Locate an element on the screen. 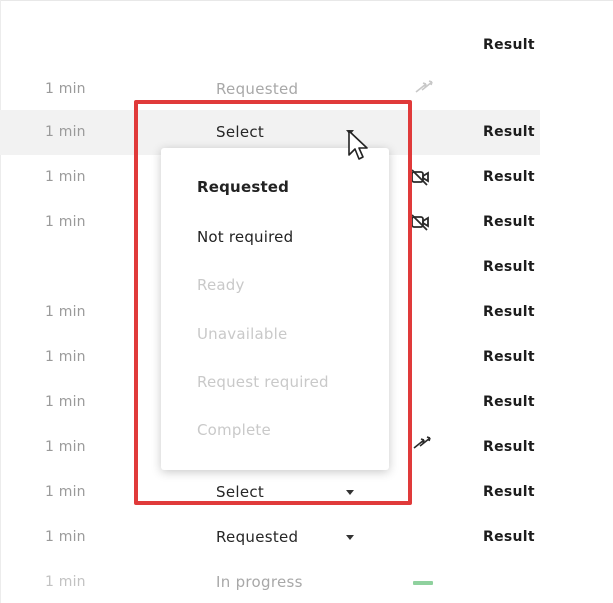 Image resolution: width=613 pixels, height=603 pixels. table-row: 1 min In progress is located at coordinates (306, 581).